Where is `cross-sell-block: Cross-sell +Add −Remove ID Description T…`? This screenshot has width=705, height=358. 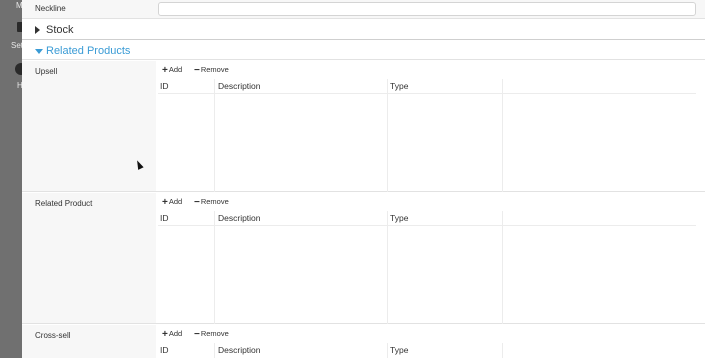
cross-sell-block: Cross-sell +Add −Remove ID Description T… is located at coordinates (363, 341).